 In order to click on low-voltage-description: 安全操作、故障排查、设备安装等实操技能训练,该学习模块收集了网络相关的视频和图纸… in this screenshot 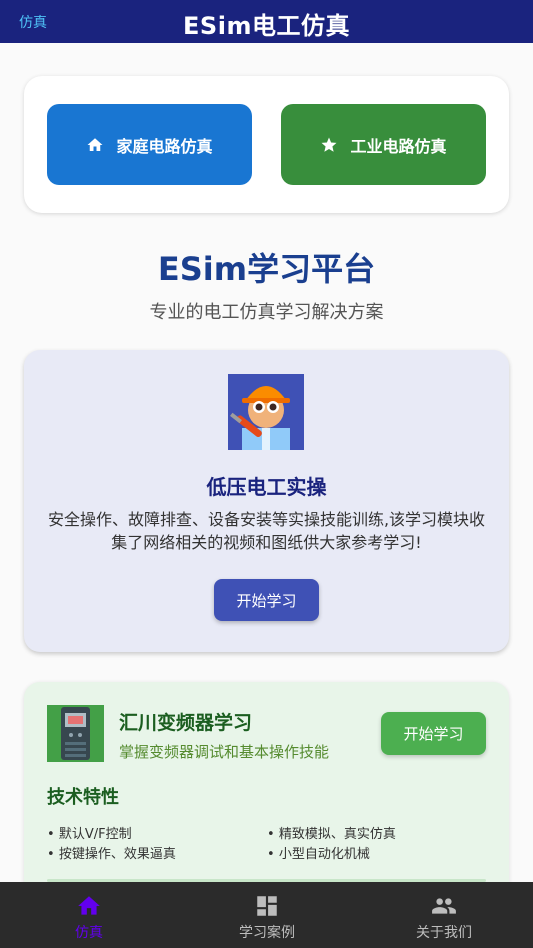, I will do `click(266, 531)`.